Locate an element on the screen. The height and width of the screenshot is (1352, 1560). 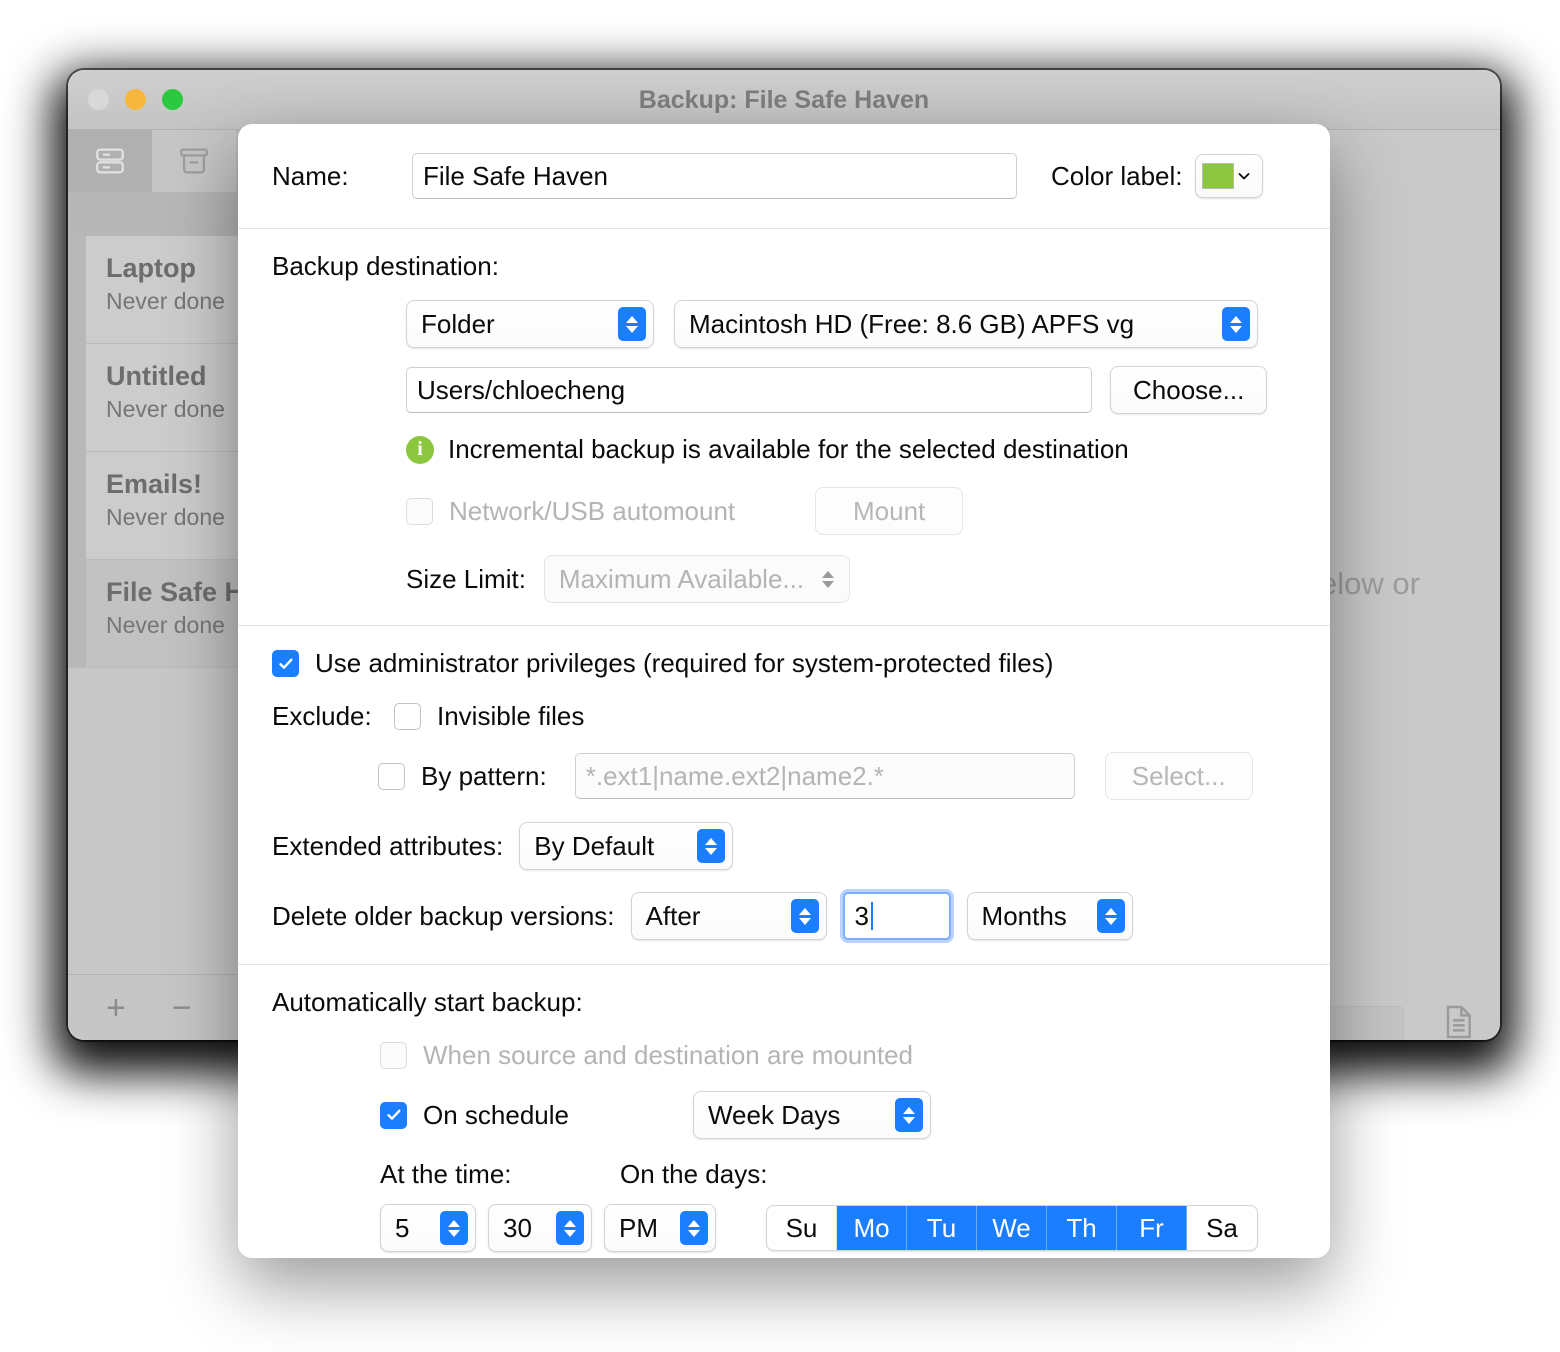
delete-mode-value: After is located at coordinates (673, 915).